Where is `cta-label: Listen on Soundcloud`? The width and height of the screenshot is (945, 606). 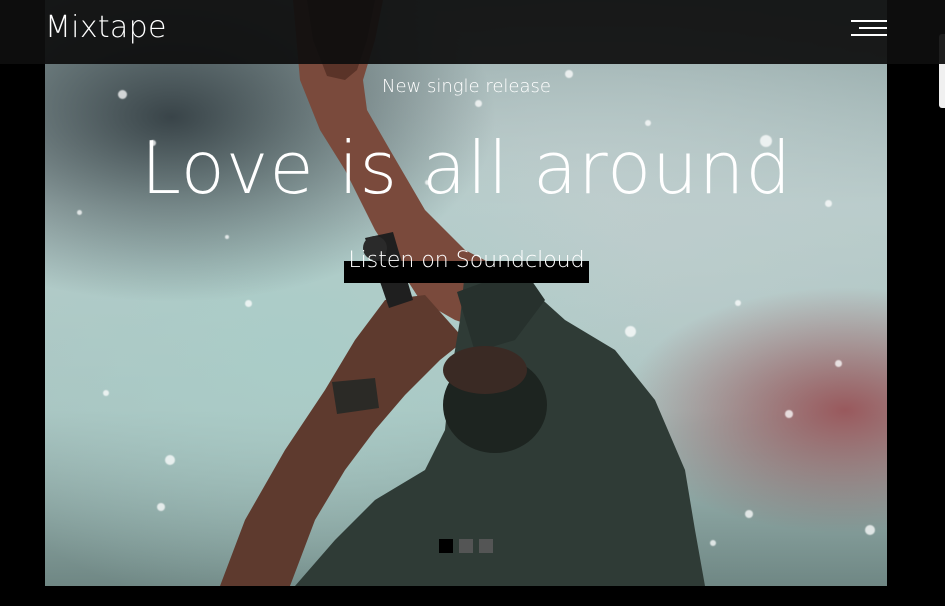
cta-label: Listen on Soundcloud is located at coordinates (466, 260).